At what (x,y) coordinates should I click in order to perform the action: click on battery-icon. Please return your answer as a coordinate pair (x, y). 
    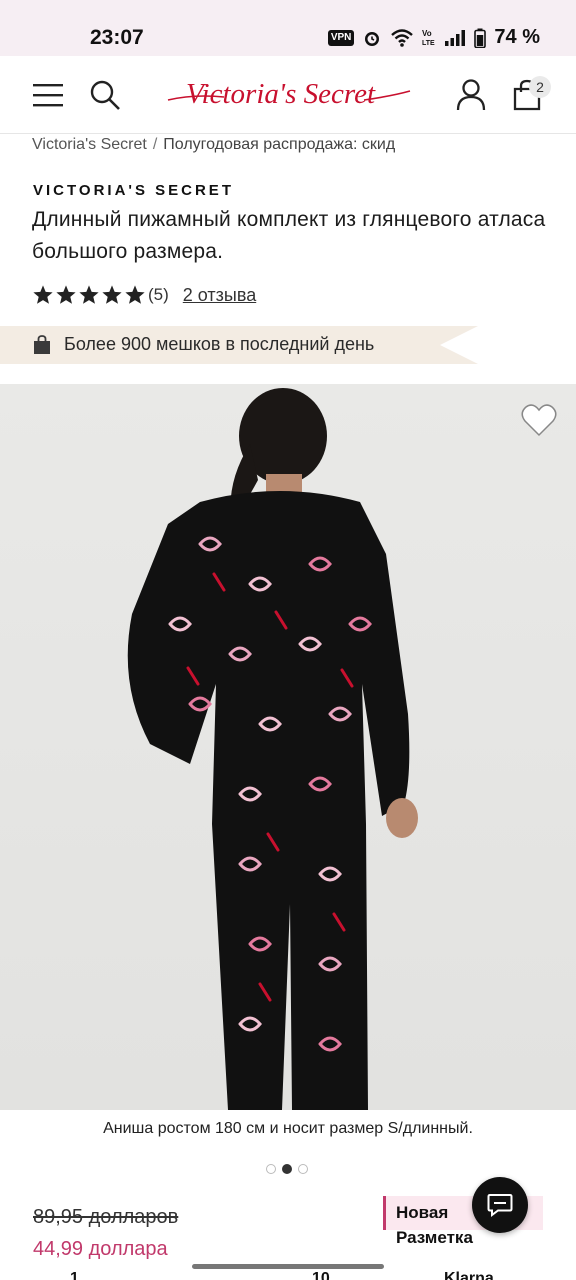
    Looking at the image, I should click on (480, 38).